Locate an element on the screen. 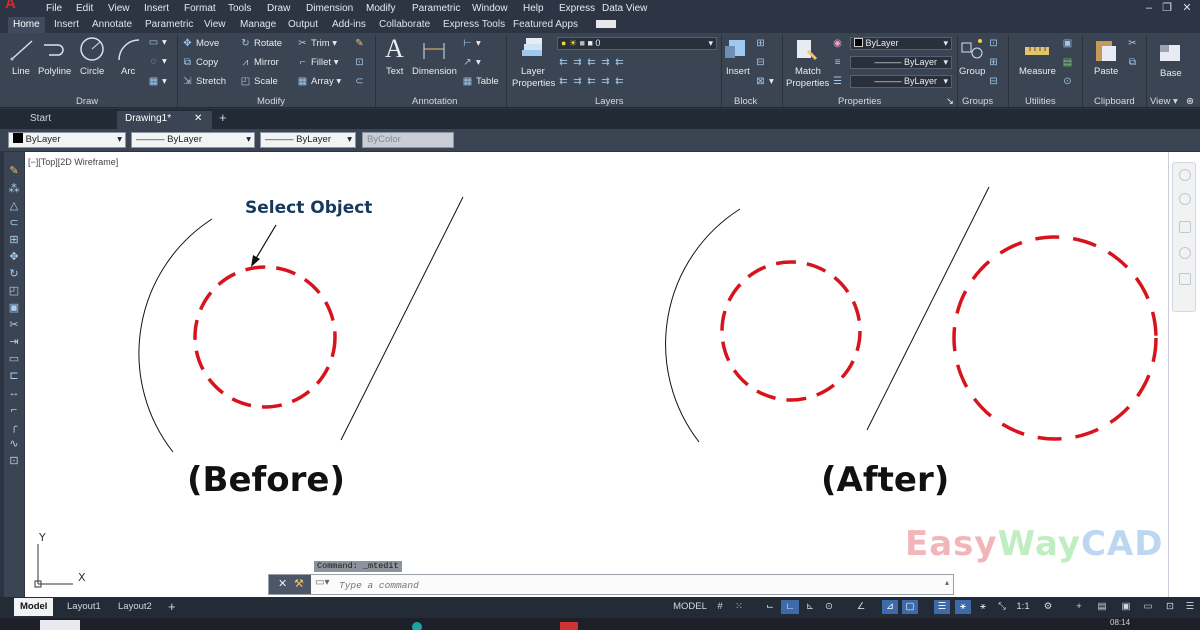 The image size is (1200, 630). id-point-icon: ⊙ is located at coordinates (1069, 81).